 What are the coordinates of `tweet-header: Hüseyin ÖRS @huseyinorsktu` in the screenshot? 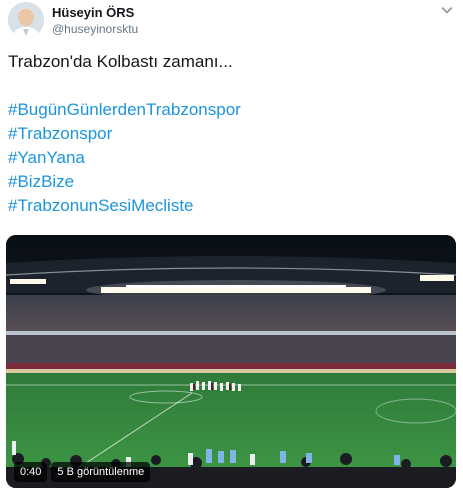 It's located at (231, 22).